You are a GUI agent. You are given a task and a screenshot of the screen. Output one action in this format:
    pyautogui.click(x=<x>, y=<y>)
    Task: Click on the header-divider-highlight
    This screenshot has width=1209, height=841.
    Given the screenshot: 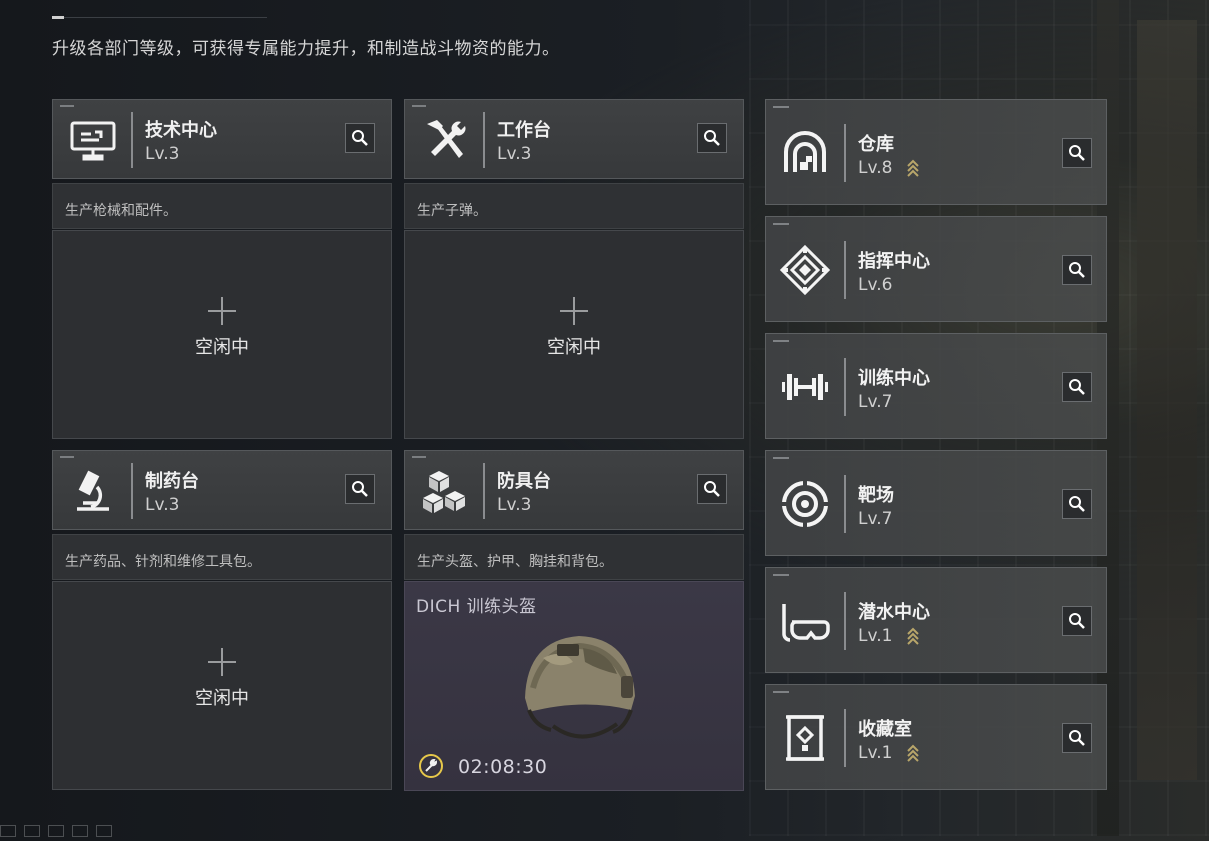 What is the action you would take?
    pyautogui.click(x=58, y=17)
    